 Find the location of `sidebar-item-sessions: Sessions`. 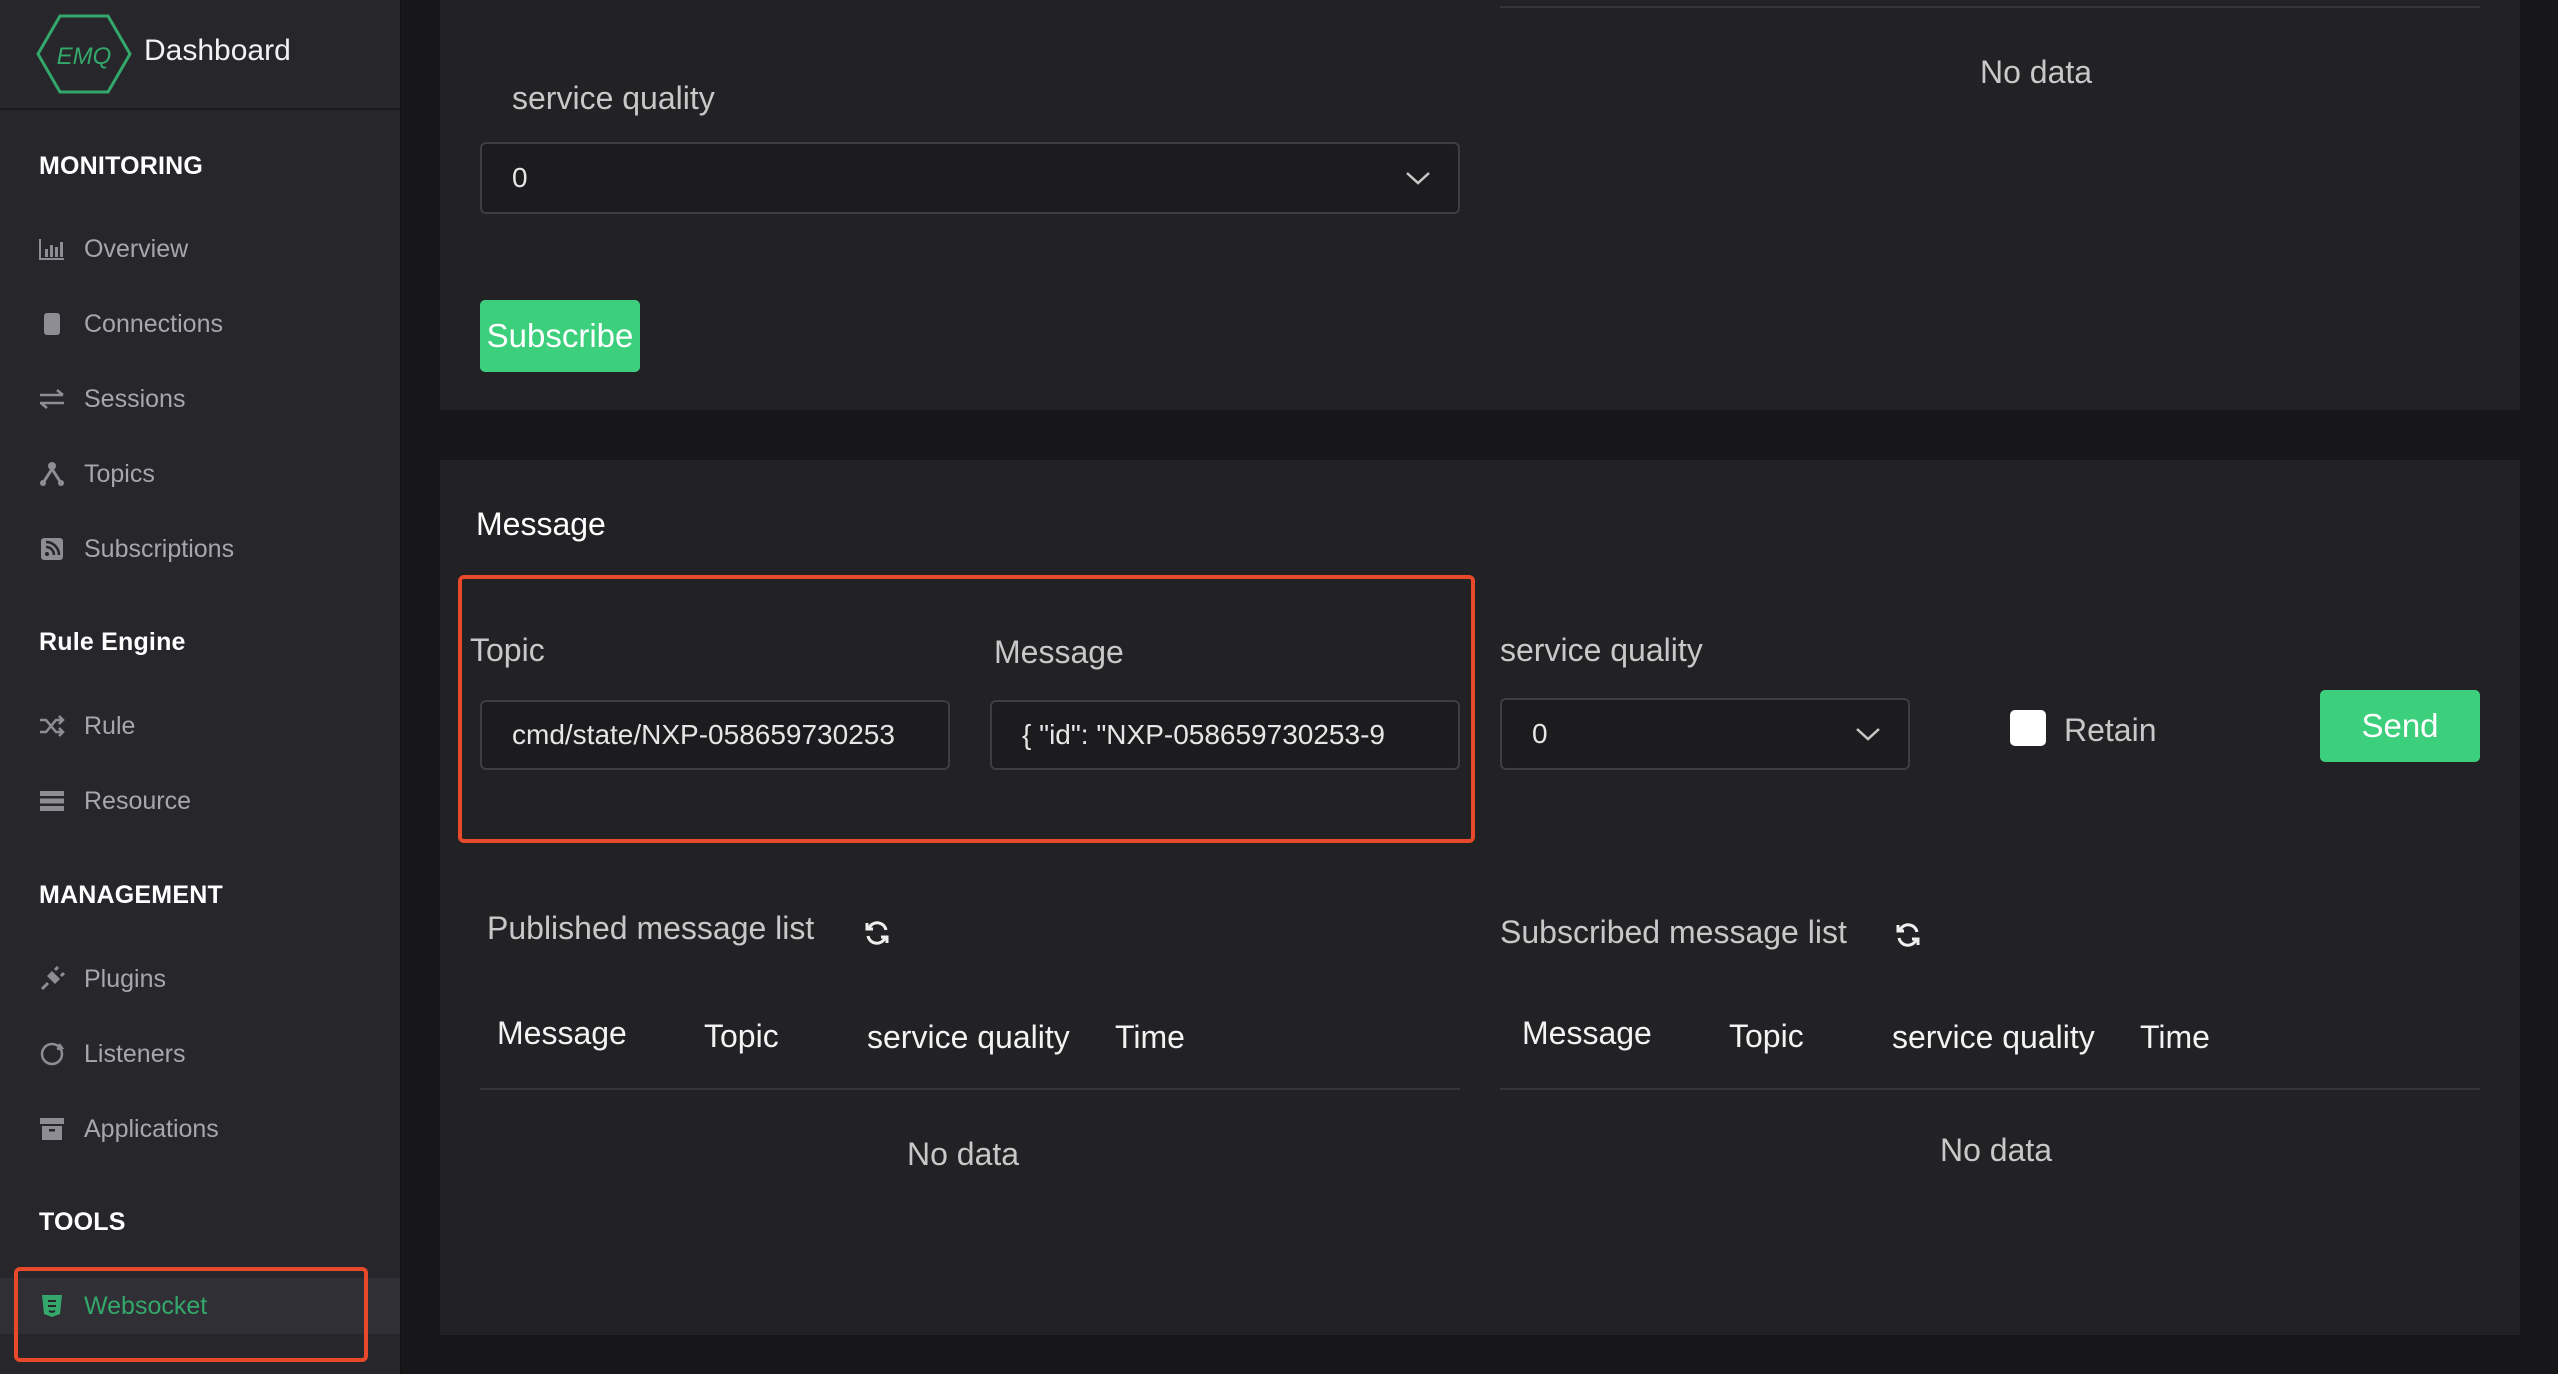

sidebar-item-sessions: Sessions is located at coordinates (200, 399).